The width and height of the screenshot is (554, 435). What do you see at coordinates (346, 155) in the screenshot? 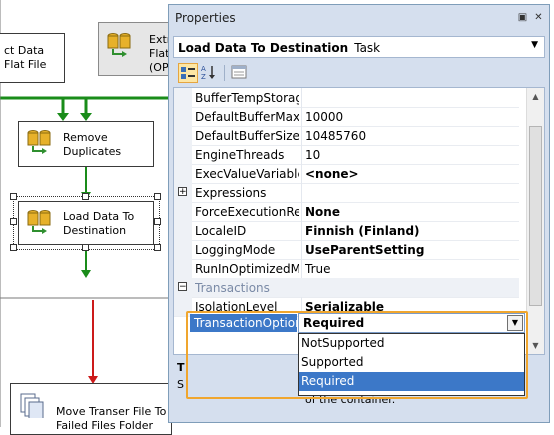
I see `property-row: EngineThreads 10` at bounding box center [346, 155].